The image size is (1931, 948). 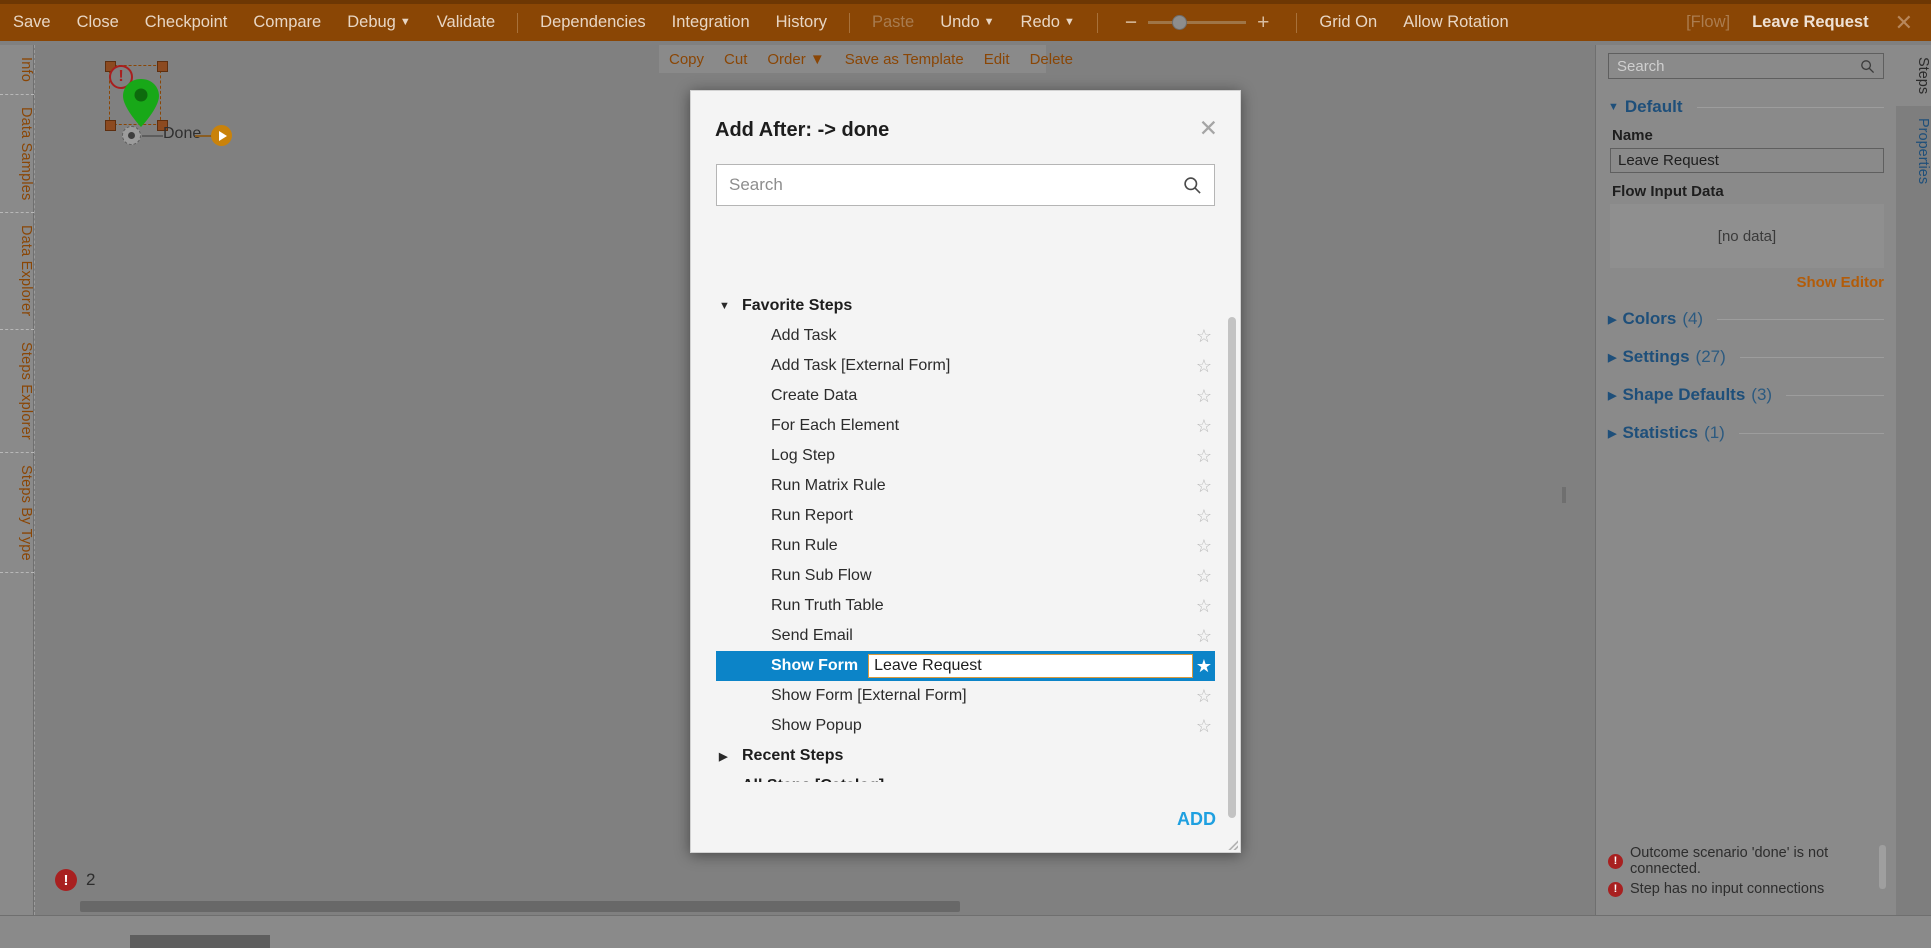 I want to click on validation-scrollbar, so click(x=1882, y=867).